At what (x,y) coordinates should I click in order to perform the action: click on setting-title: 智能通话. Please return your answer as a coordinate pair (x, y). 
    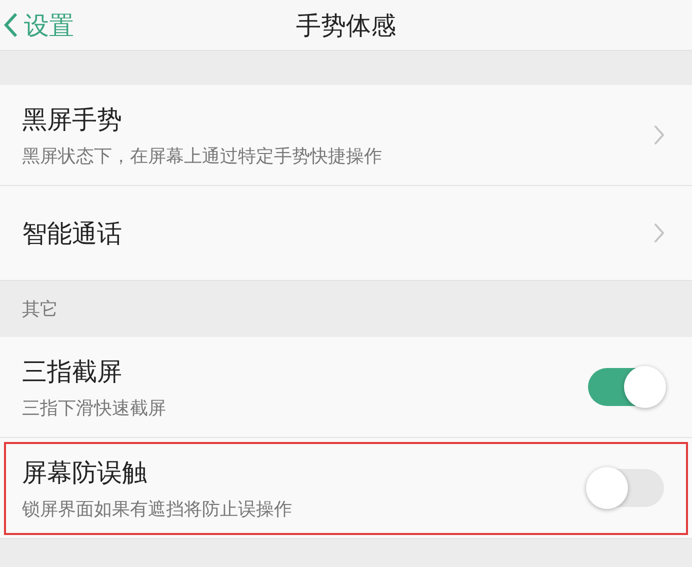
    Looking at the image, I should click on (72, 234).